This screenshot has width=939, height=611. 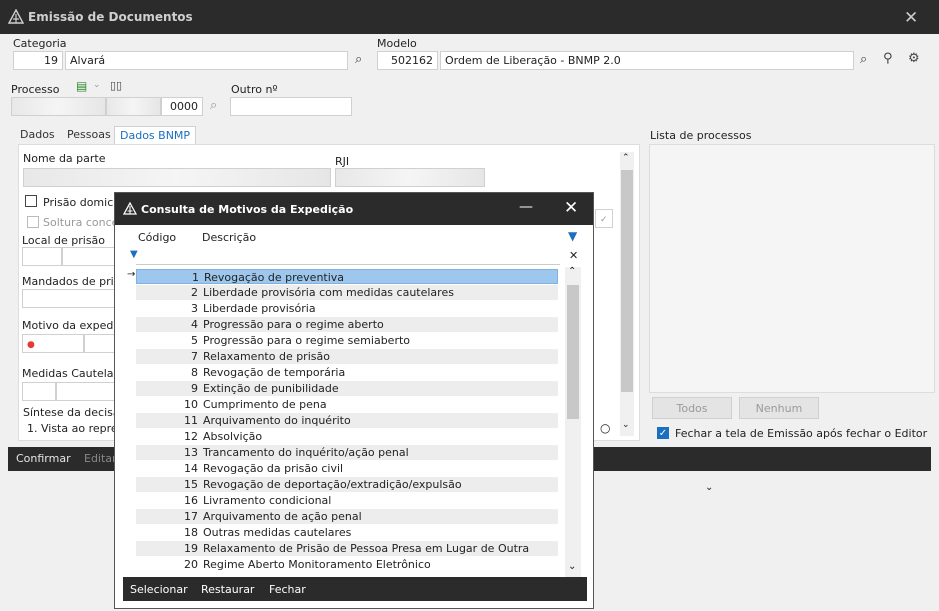 I want to click on col-codigo-header: Código, so click(x=157, y=237).